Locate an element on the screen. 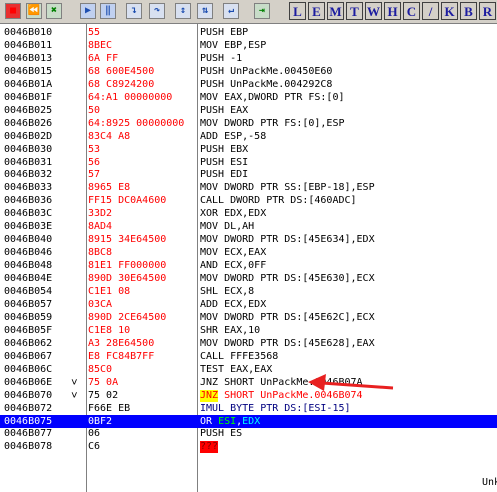 This screenshot has width=497, height=492. row-address: 0046B01A is located at coordinates (28, 84).